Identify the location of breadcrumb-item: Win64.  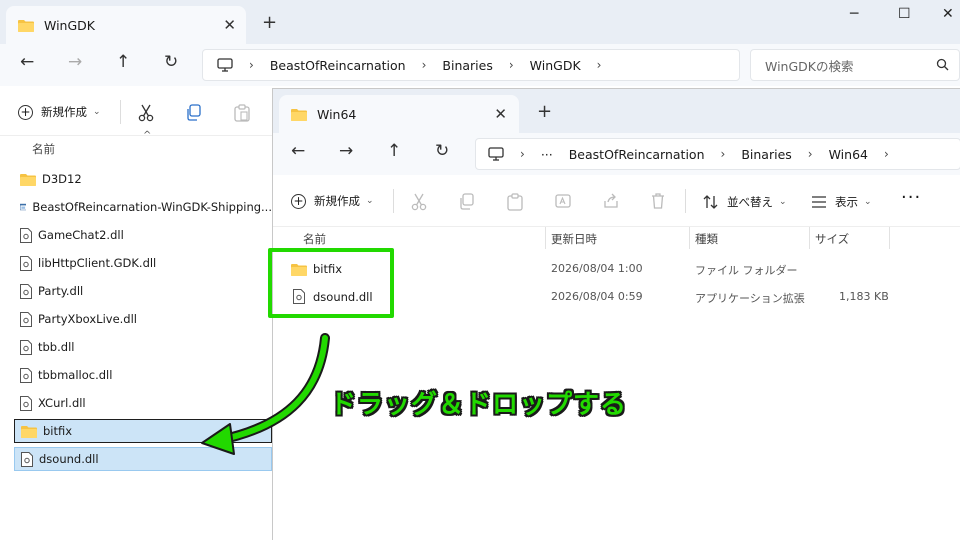
(848, 154).